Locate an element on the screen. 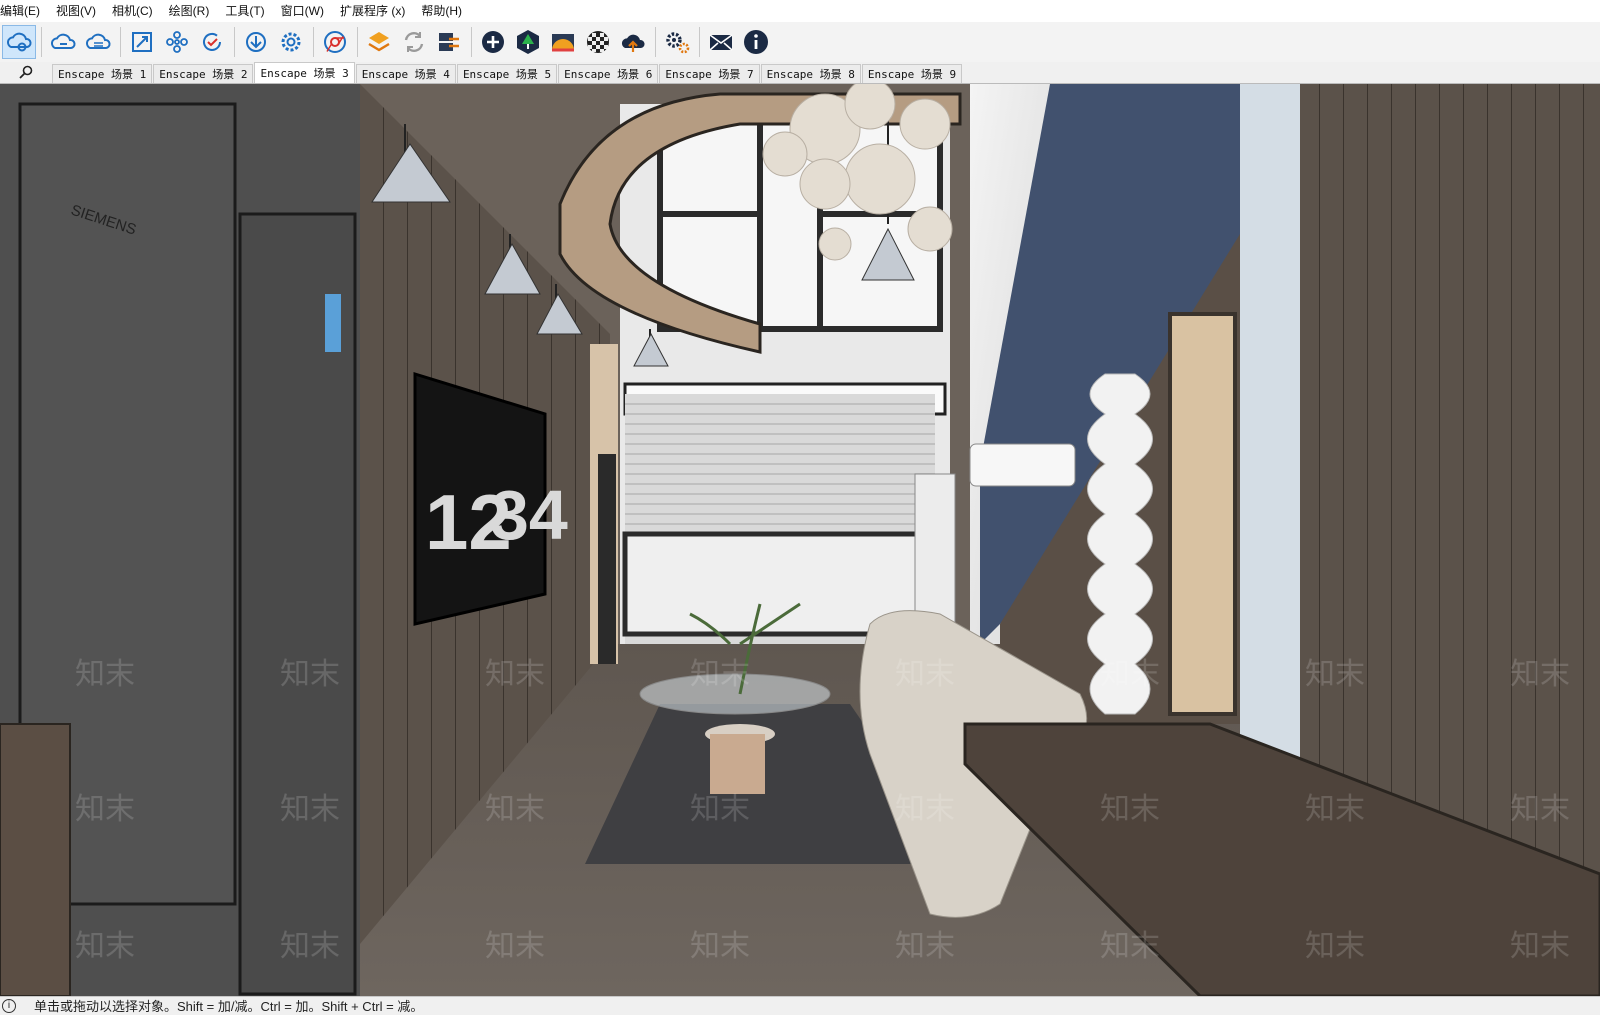  toolbar is located at coordinates (800, 42).